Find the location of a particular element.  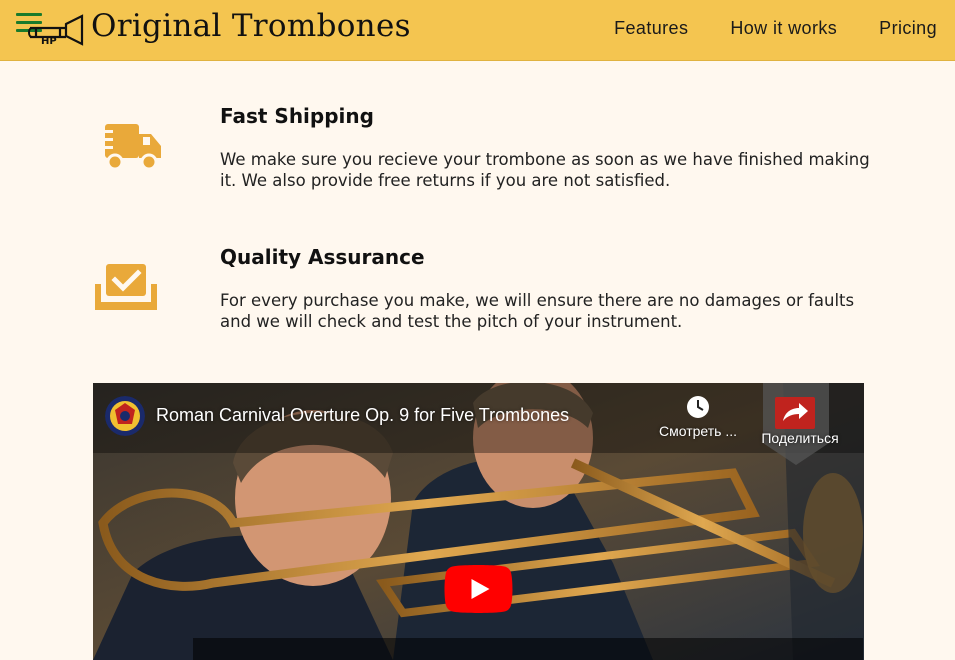

play-button-icon is located at coordinates (478, 589).